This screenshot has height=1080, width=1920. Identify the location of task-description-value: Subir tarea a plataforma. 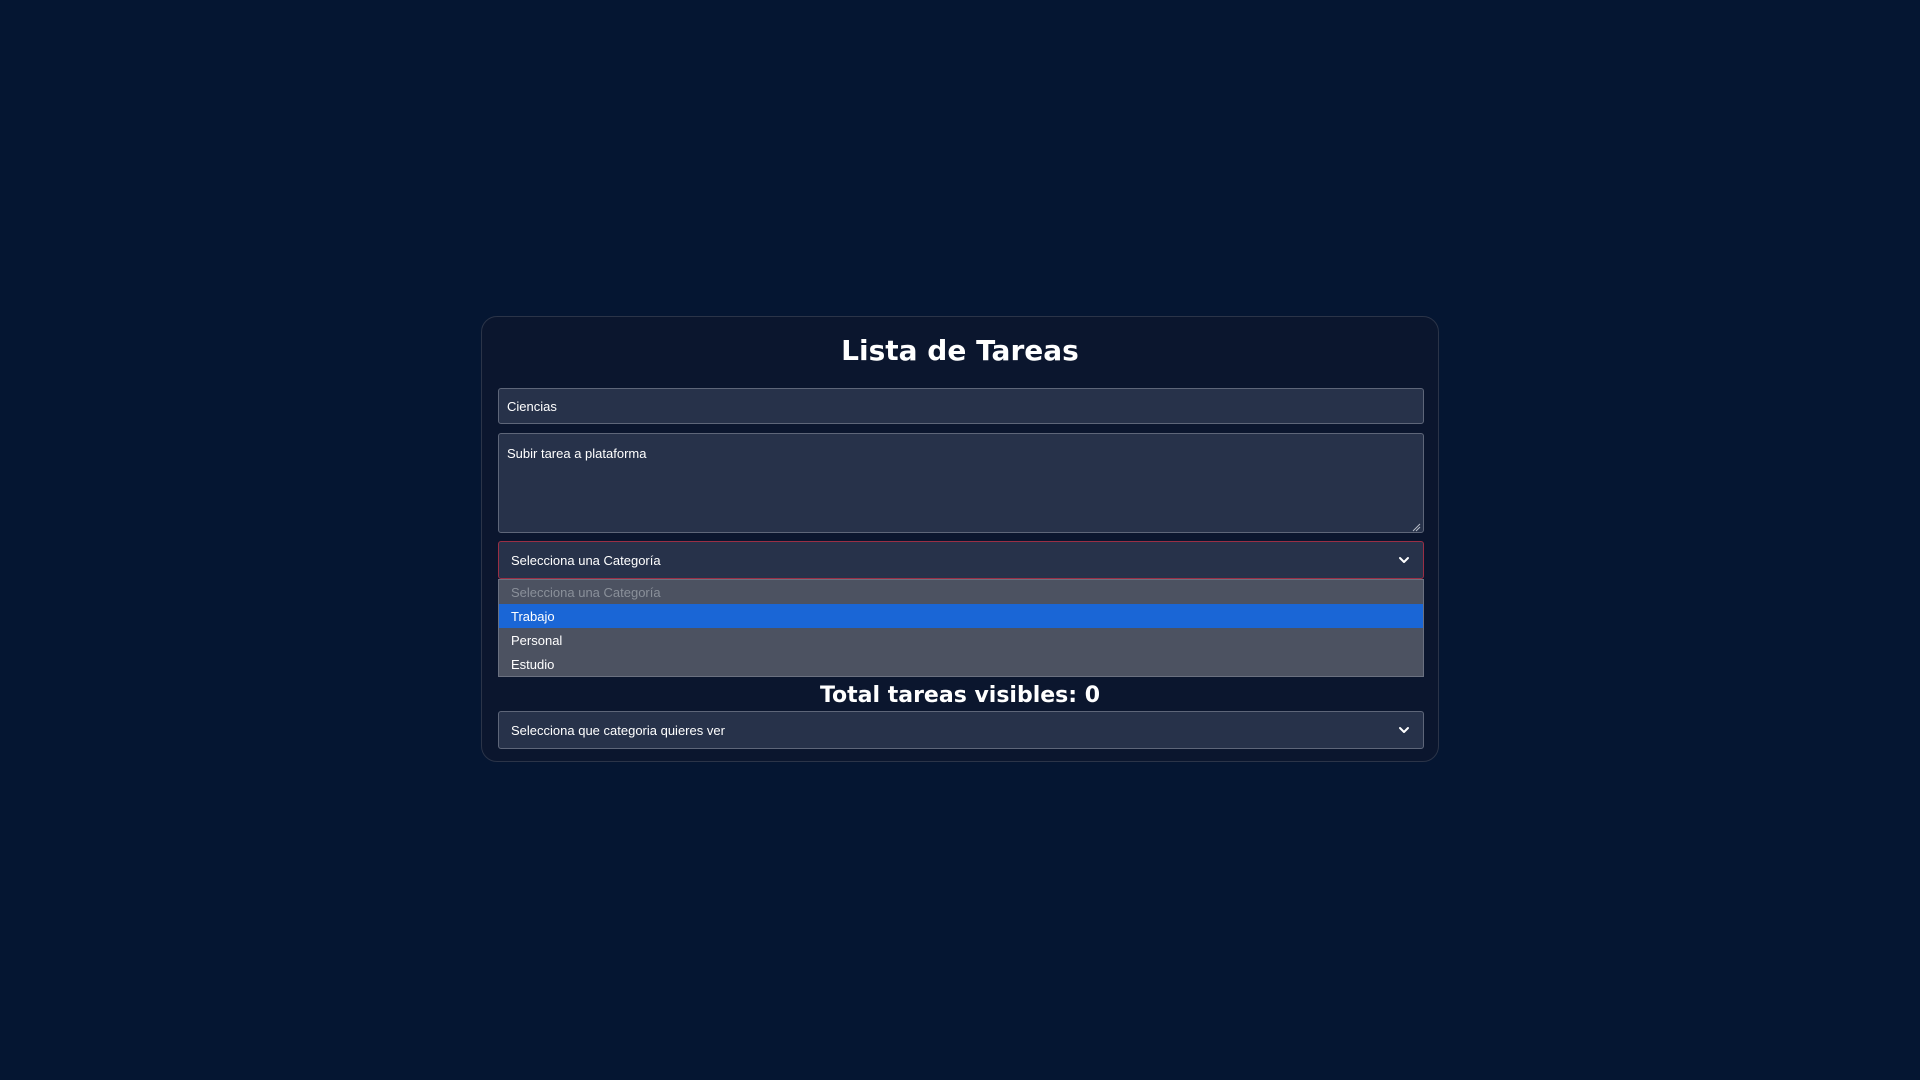
(577, 453).